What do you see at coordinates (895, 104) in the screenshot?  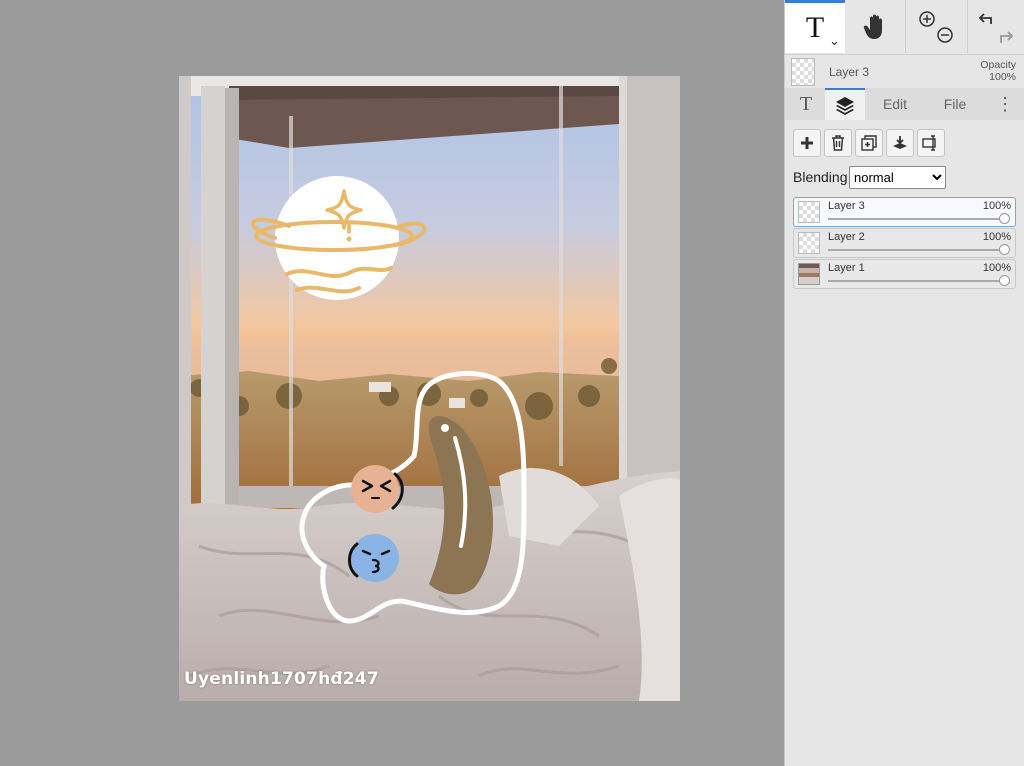 I see `tab-edit: Edit` at bounding box center [895, 104].